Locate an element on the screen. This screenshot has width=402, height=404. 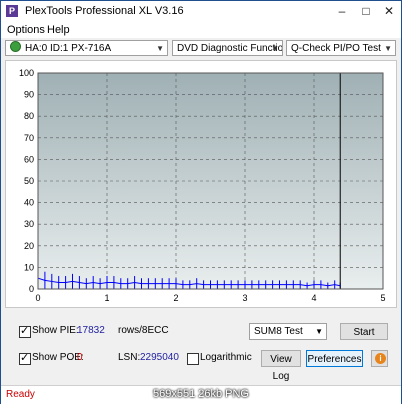
y-tick-label: 100 is located at coordinates (26, 73).